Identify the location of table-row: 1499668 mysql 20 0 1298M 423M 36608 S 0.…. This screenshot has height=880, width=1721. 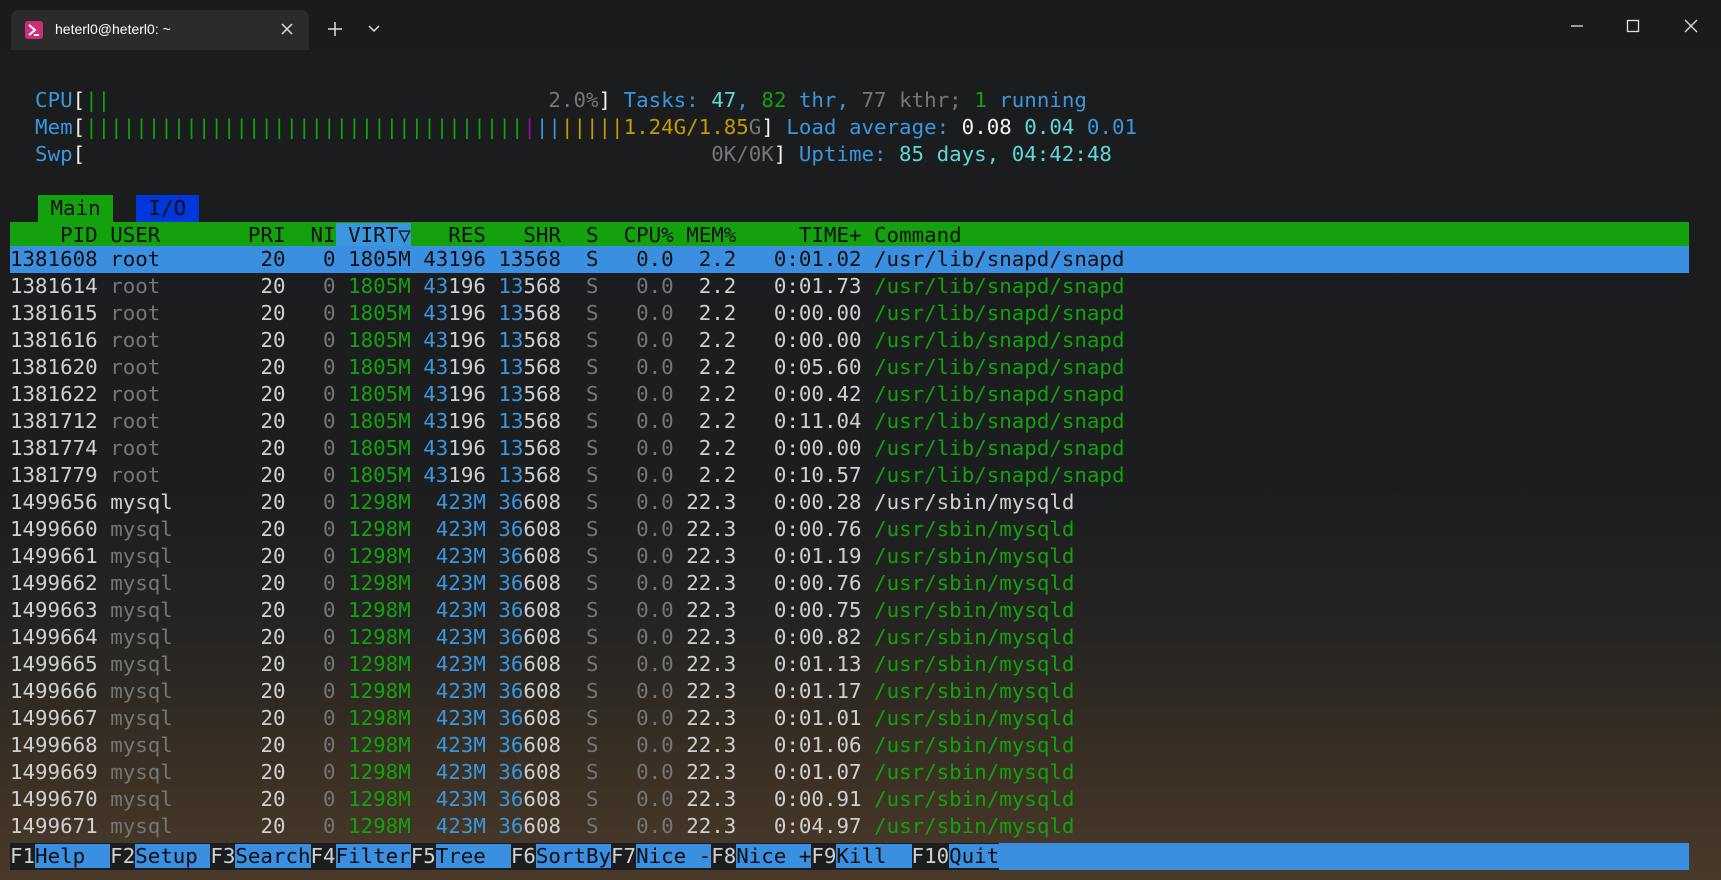
(630, 745).